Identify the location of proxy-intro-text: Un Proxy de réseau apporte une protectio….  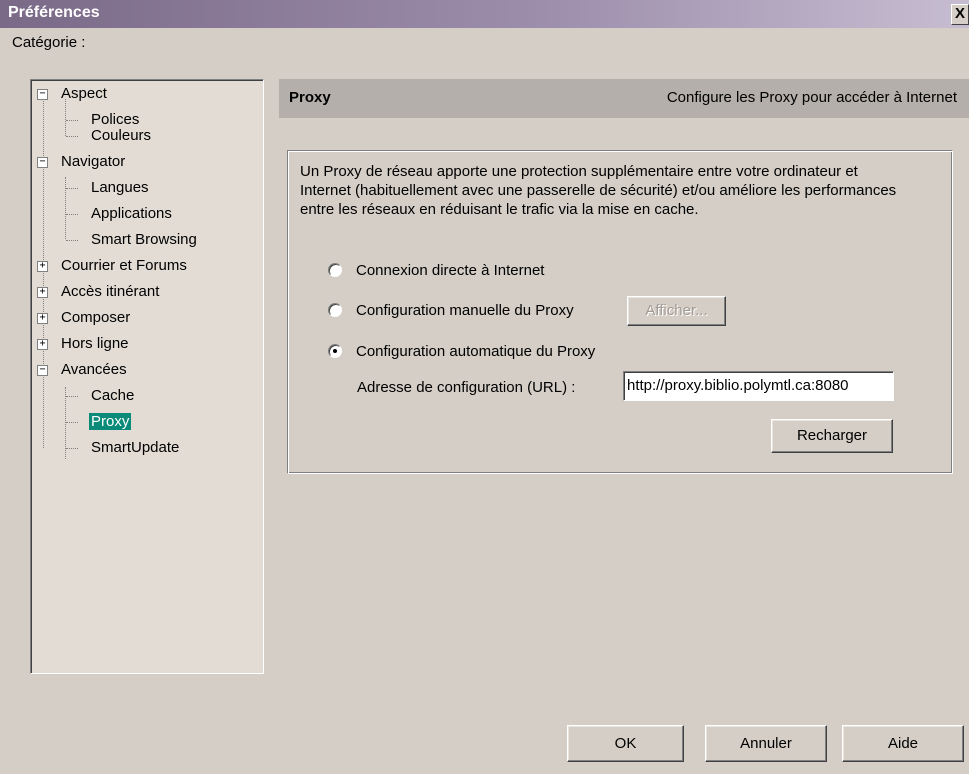
(598, 190).